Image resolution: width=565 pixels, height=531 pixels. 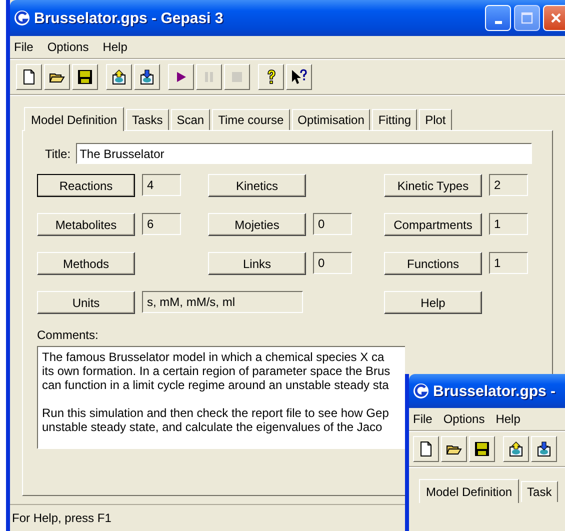 What do you see at coordinates (68, 335) in the screenshot?
I see `comments-label: Comments:` at bounding box center [68, 335].